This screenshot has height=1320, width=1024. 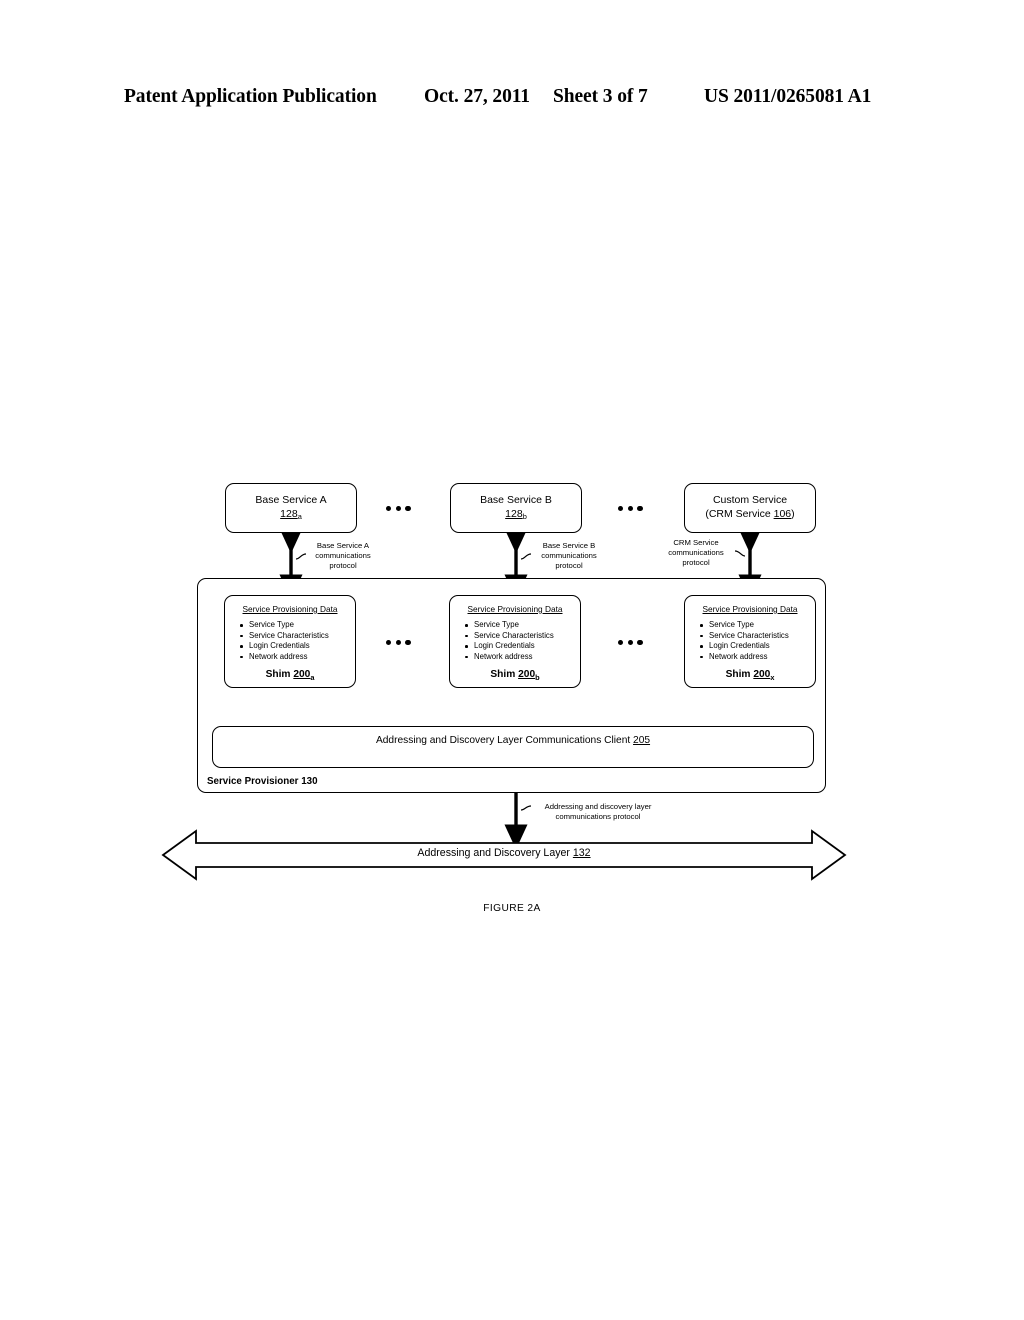 I want to click on service-provisioner-label: Service Provisioner 130, so click(x=262, y=781).